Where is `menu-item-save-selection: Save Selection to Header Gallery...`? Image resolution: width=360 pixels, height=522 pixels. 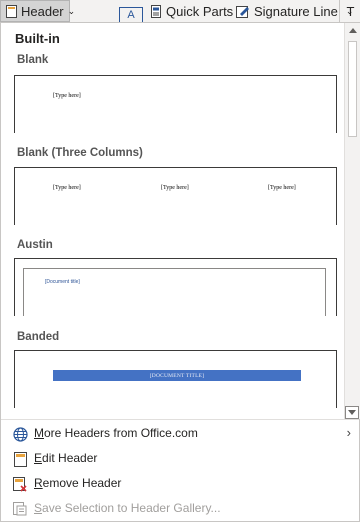
menu-item-save-selection: Save Selection to Header Gallery... is located at coordinates (180, 508).